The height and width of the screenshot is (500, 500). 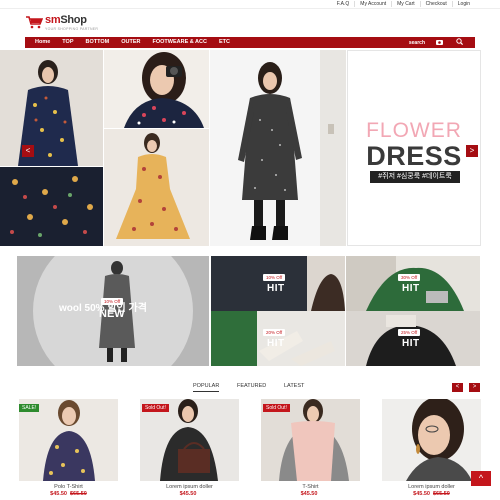 What do you see at coordinates (274, 332) in the screenshot?
I see `promo-tile-3-badge: 20% Off` at bounding box center [274, 332].